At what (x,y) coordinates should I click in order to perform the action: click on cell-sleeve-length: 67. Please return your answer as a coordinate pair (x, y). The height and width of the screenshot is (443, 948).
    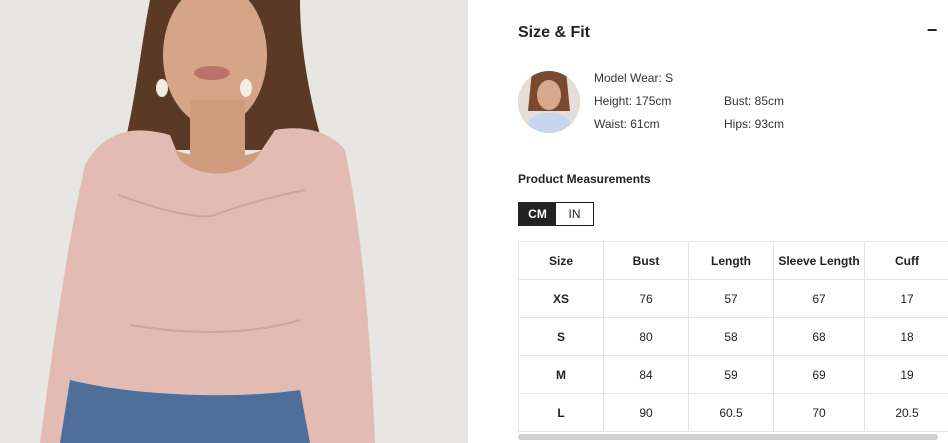
    Looking at the image, I should click on (819, 298).